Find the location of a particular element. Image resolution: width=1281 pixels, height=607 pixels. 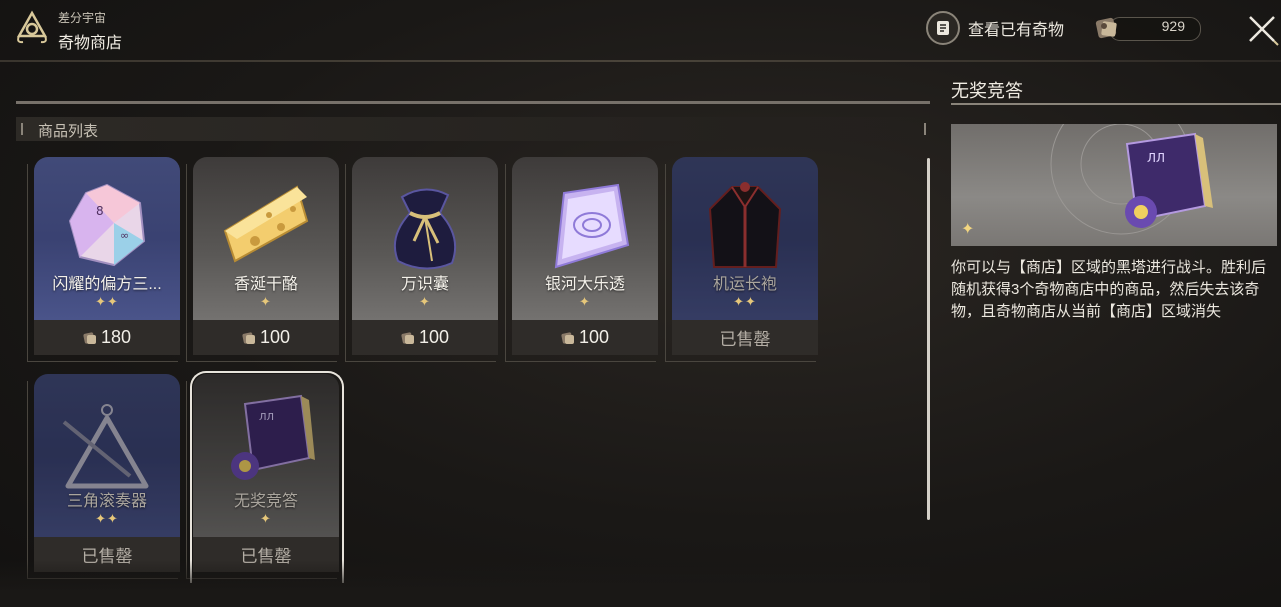

shop-item-card: 8 ∞ 闪耀的偏方三... ✦✦ 180 is located at coordinates (103, 259).